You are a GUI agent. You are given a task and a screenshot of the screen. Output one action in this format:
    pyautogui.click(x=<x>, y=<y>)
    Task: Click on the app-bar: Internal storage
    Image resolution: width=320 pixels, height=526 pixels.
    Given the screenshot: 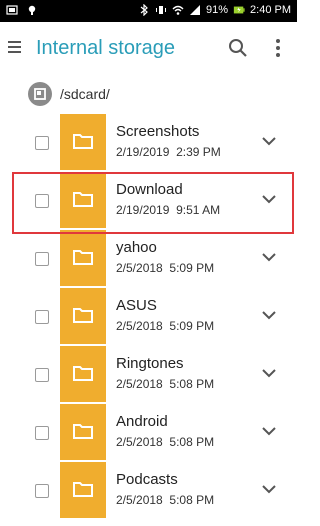 What is the action you would take?
    pyautogui.click(x=148, y=48)
    